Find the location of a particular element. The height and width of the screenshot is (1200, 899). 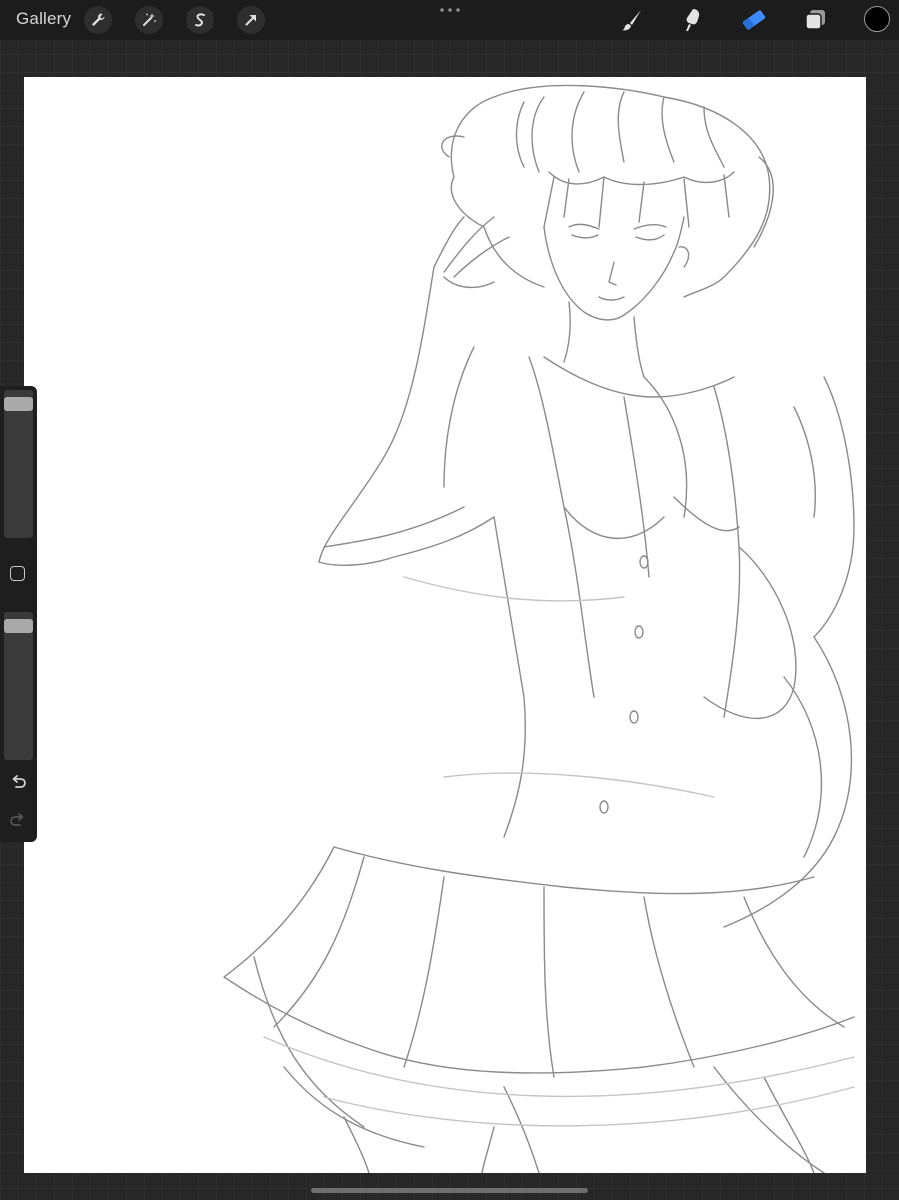

transform-arrow-icon is located at coordinates (250, 20).